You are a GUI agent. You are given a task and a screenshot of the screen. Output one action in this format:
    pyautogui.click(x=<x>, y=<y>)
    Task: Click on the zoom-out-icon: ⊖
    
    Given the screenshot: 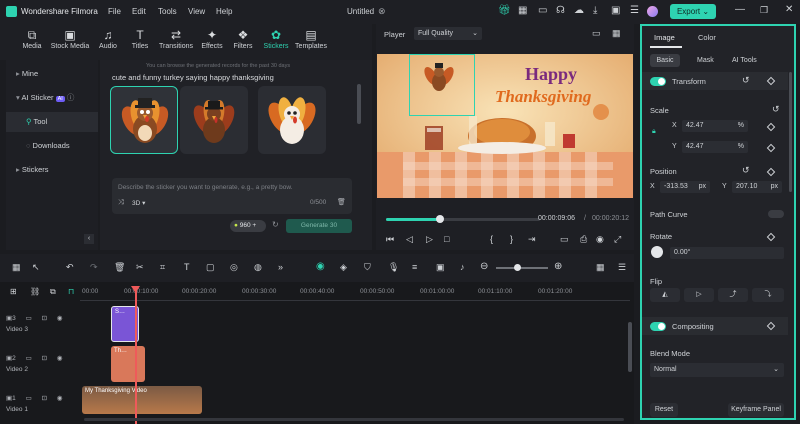 What is the action you would take?
    pyautogui.click(x=484, y=266)
    